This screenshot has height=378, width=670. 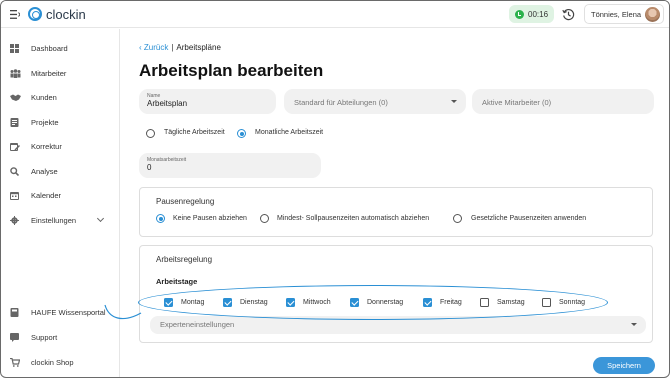 I want to click on standard-departments-placeholder: Standard für Abteilungen (0), so click(x=341, y=102).